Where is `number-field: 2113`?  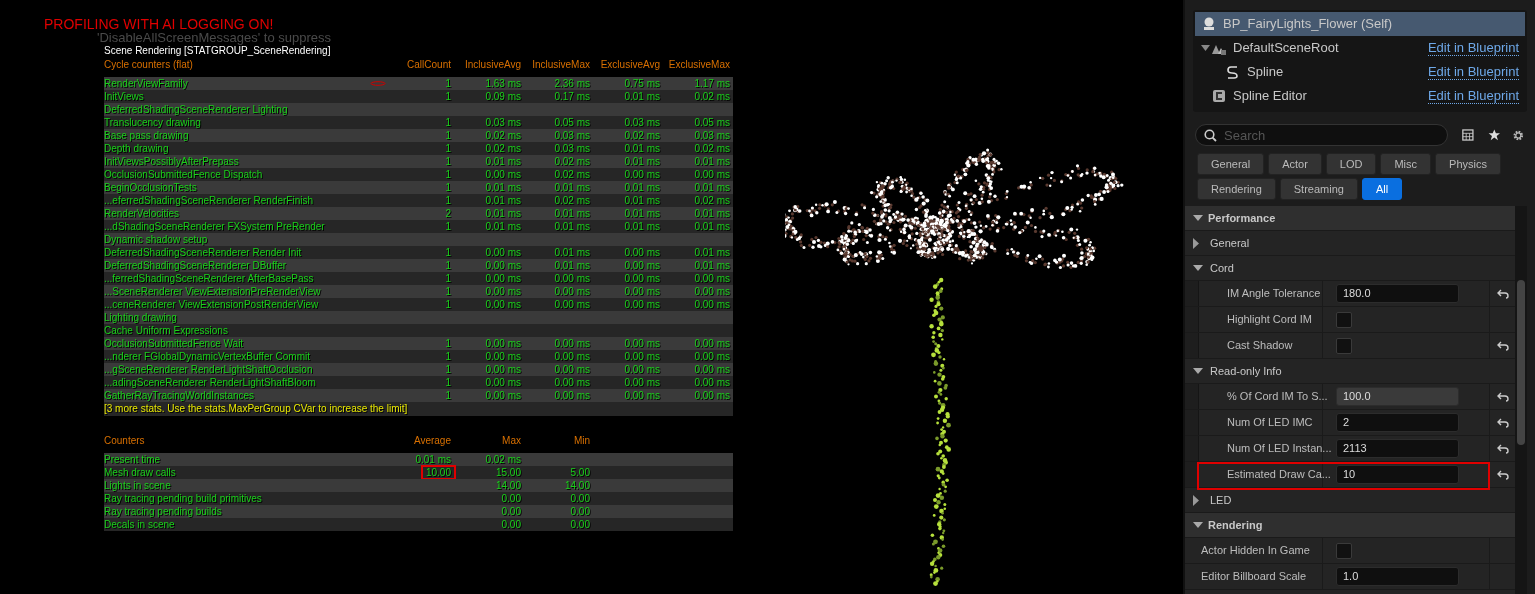 number-field: 2113 is located at coordinates (1397, 448).